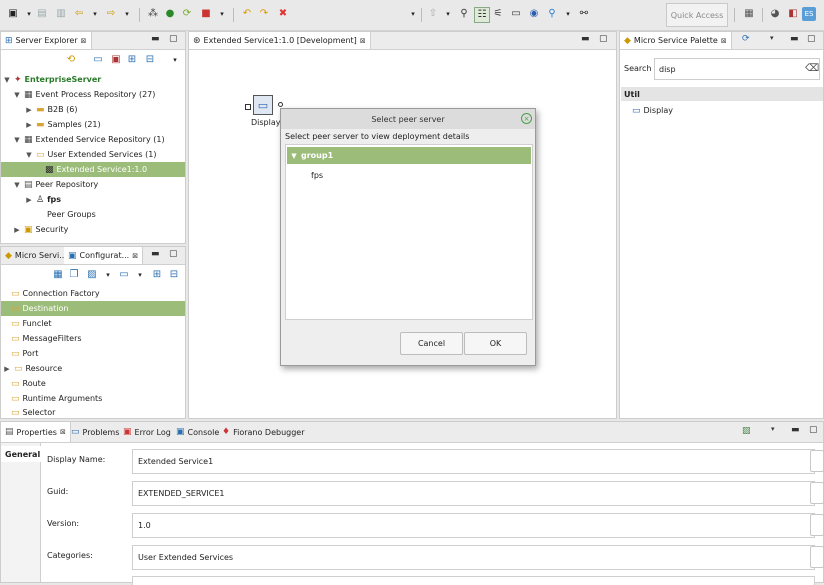 The height and width of the screenshot is (585, 824). I want to click on version-field: 1.0, so click(473, 525).